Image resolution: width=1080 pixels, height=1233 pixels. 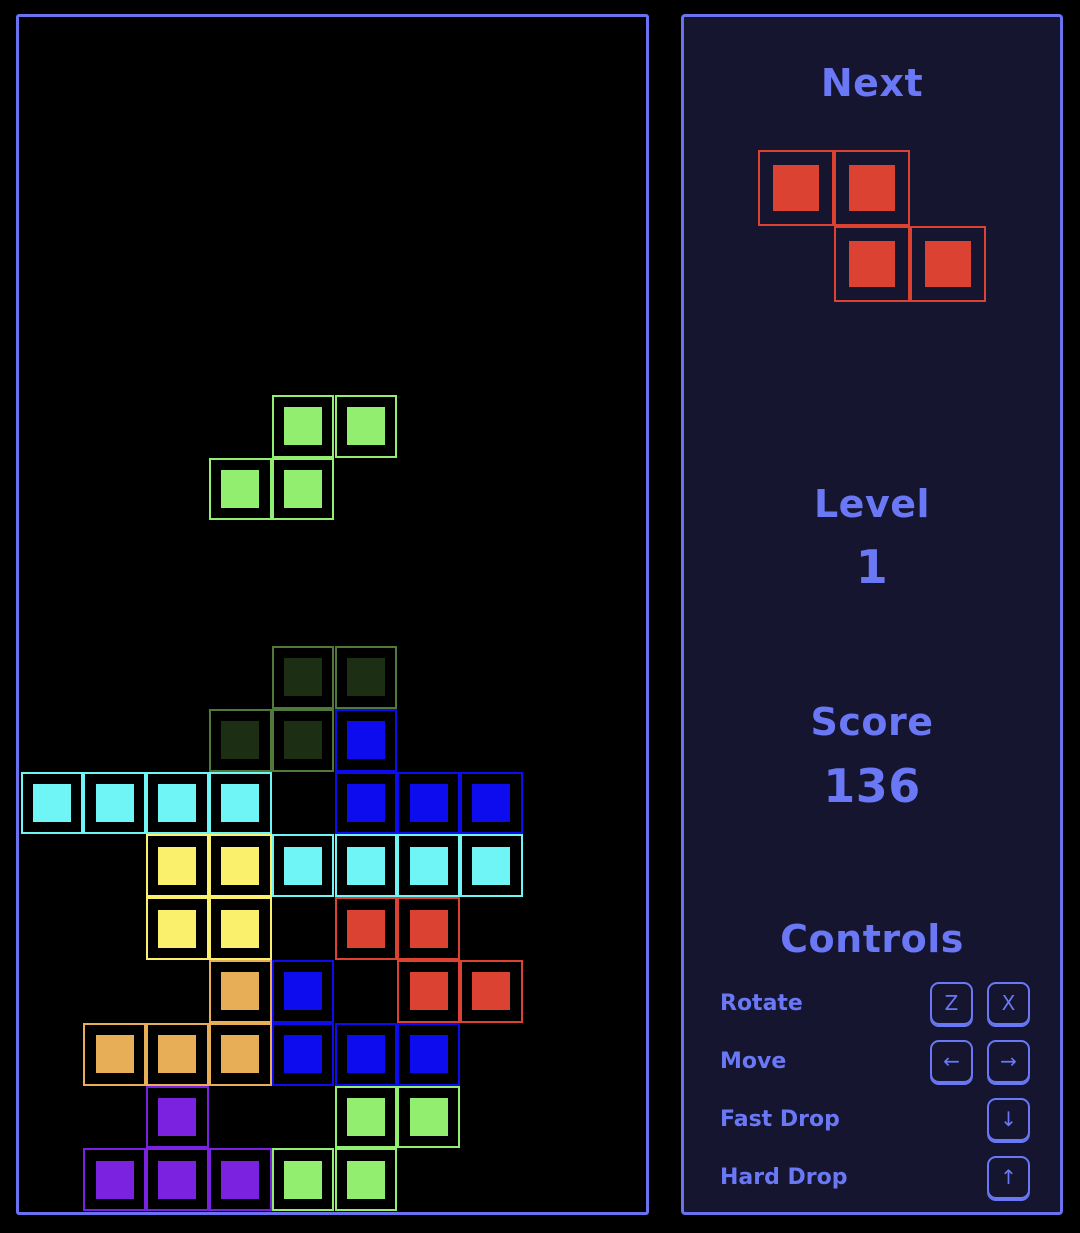 I want to click on score-title: Score, so click(x=872, y=722).